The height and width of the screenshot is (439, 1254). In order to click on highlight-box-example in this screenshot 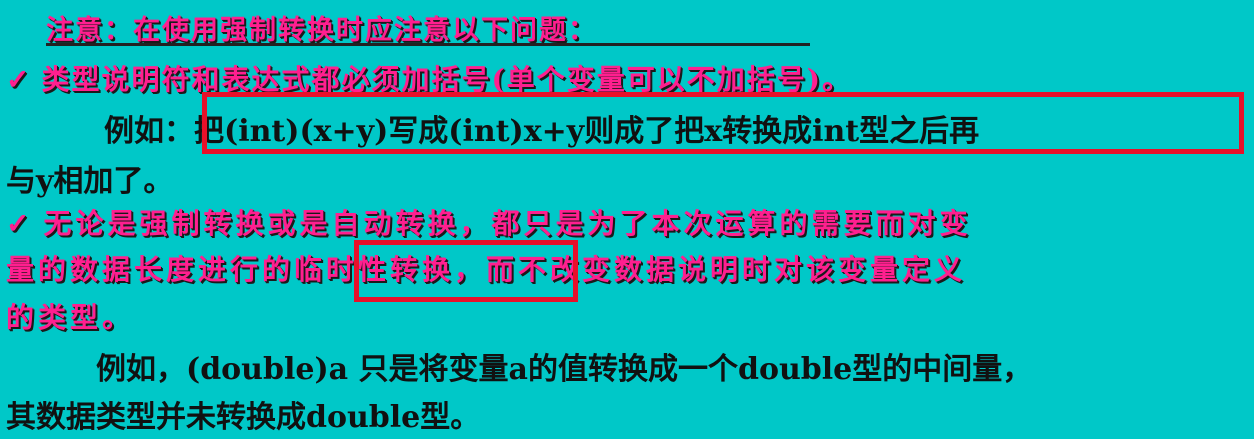, I will do `click(723, 123)`.